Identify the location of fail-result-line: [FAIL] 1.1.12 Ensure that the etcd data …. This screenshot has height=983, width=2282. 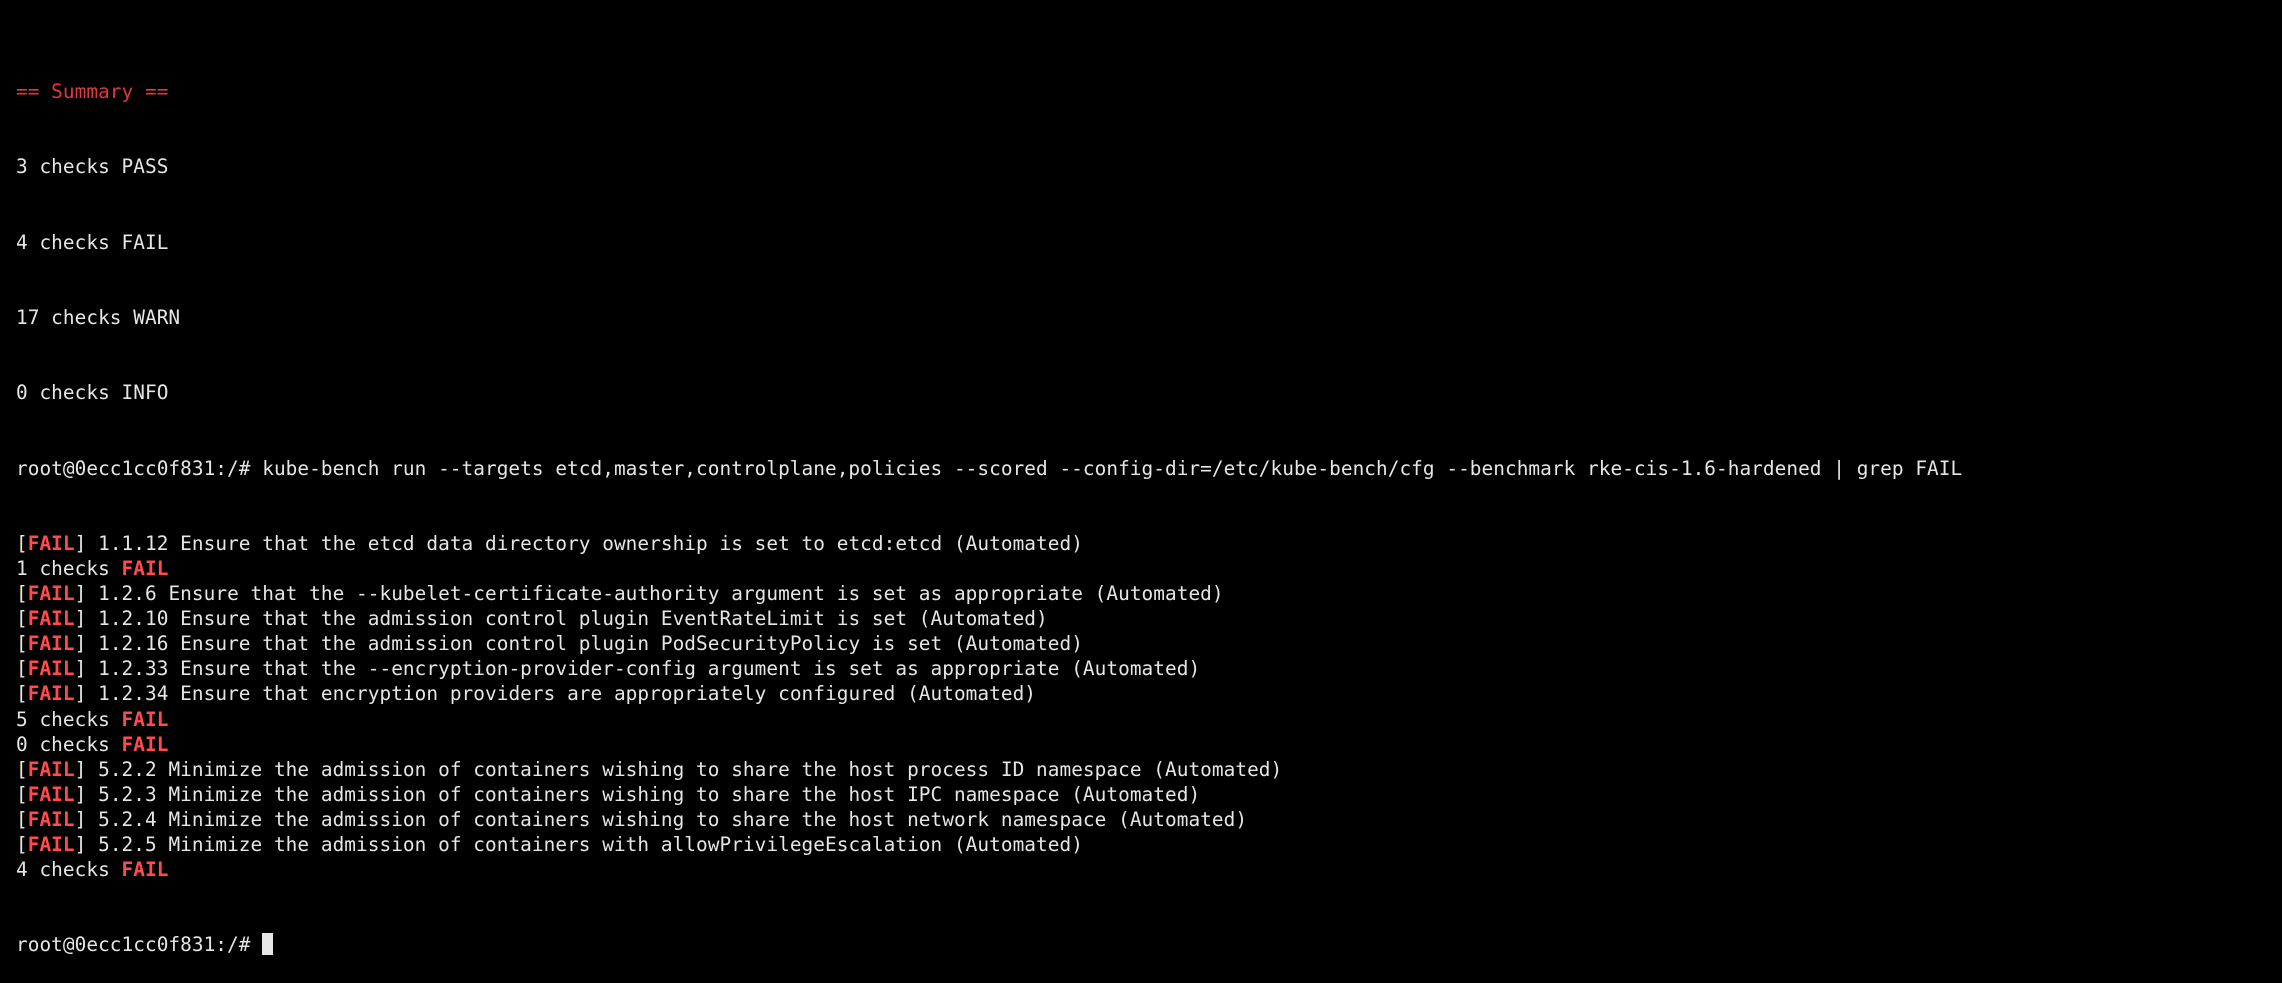
(1141, 543).